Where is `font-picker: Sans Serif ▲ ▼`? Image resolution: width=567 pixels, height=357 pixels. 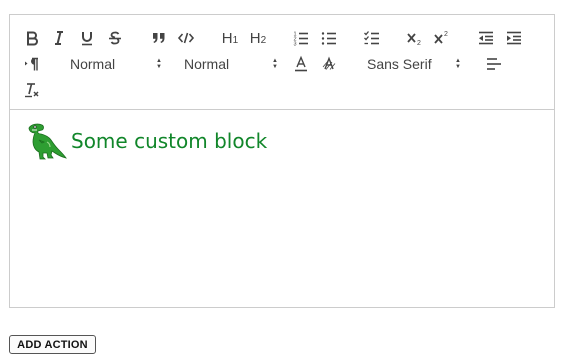
font-picker: Sans Serif ▲ ▼ is located at coordinates (414, 64).